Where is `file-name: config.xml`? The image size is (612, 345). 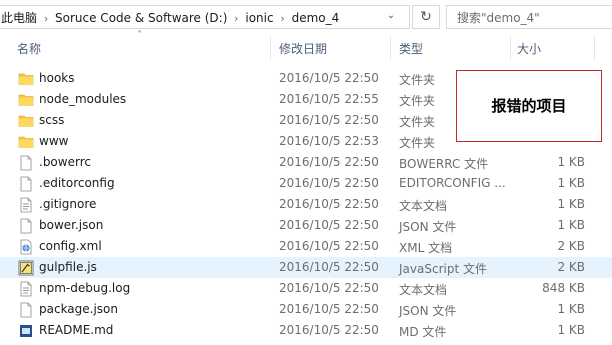
file-name: config.xml is located at coordinates (70, 246).